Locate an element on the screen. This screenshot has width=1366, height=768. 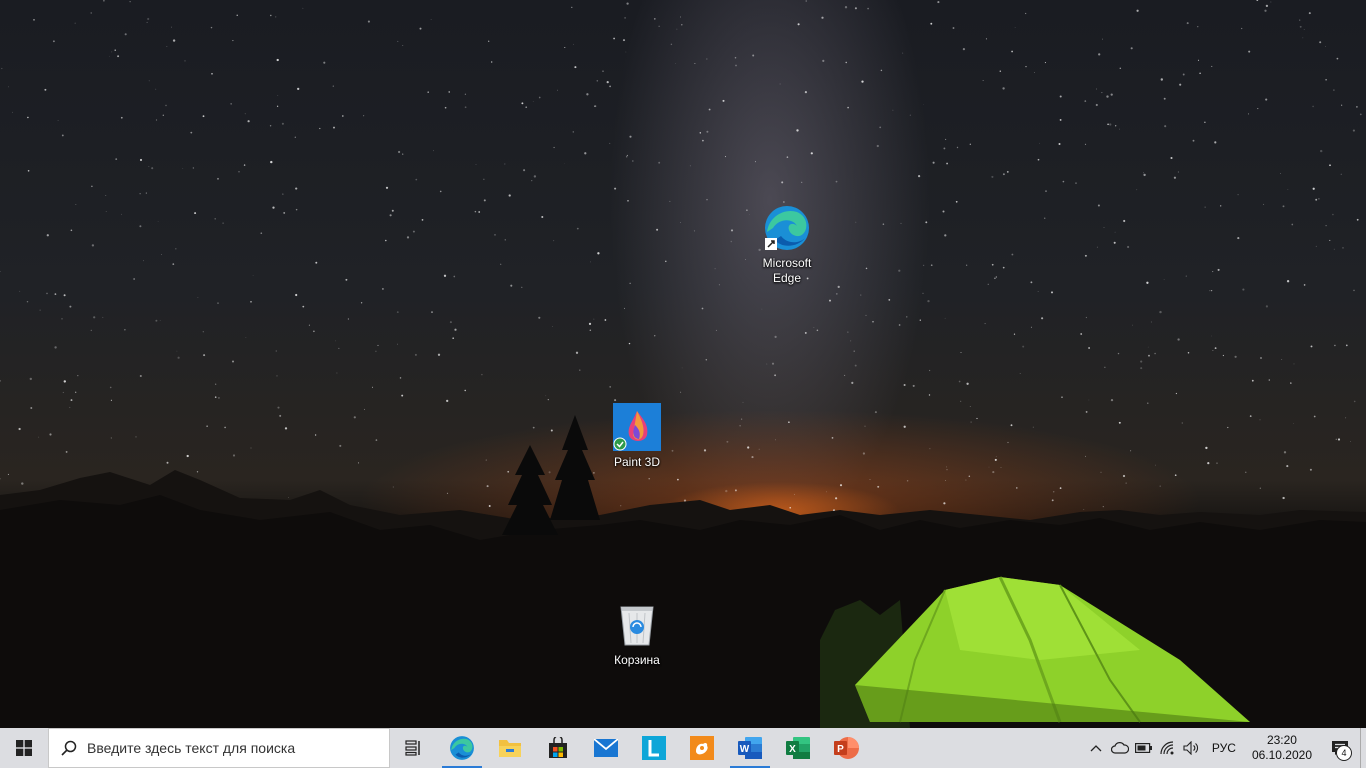
l-app-icon is located at coordinates (654, 748).